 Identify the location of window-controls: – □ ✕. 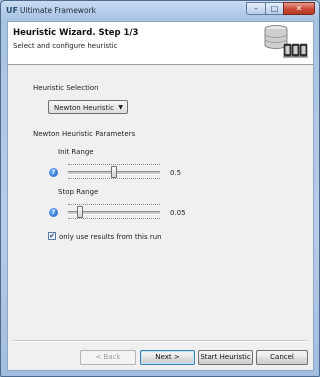
(280, 8).